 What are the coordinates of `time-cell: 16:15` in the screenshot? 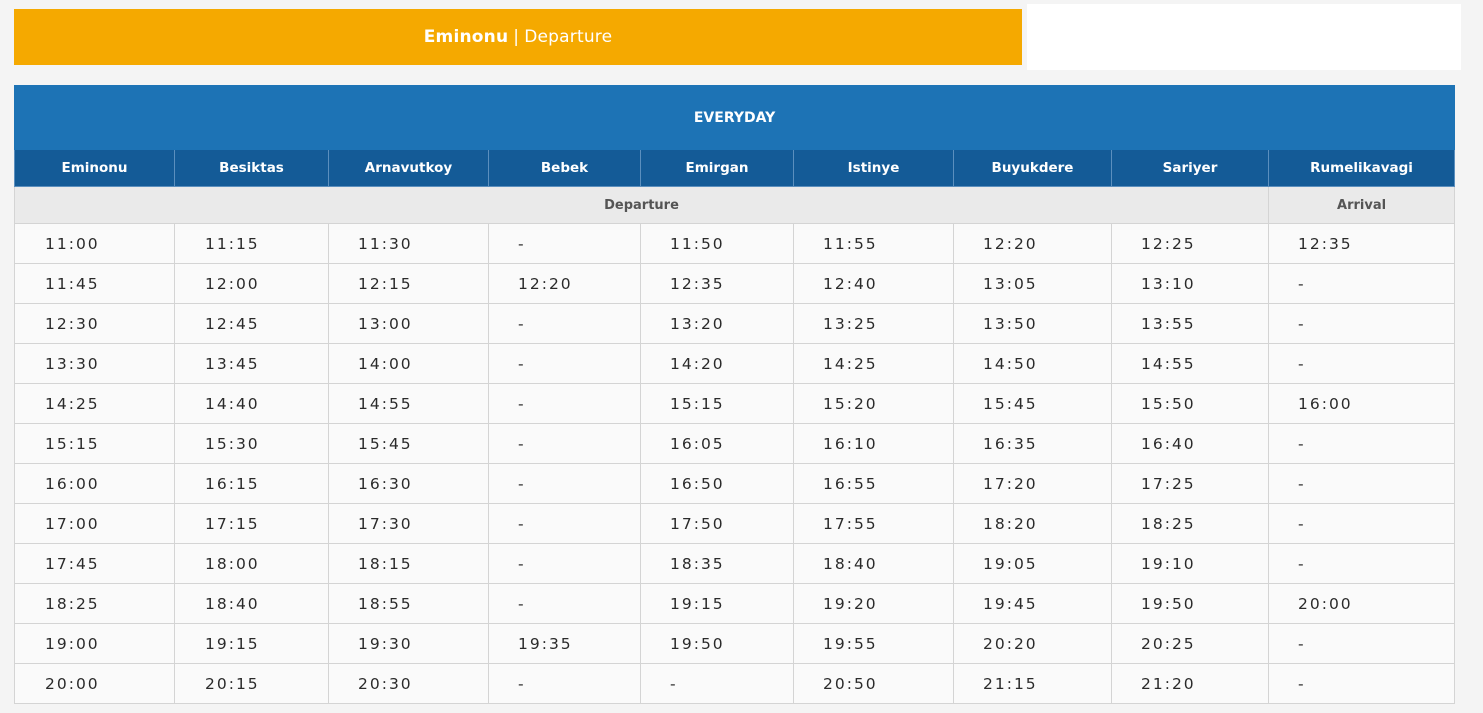 It's located at (251, 483).